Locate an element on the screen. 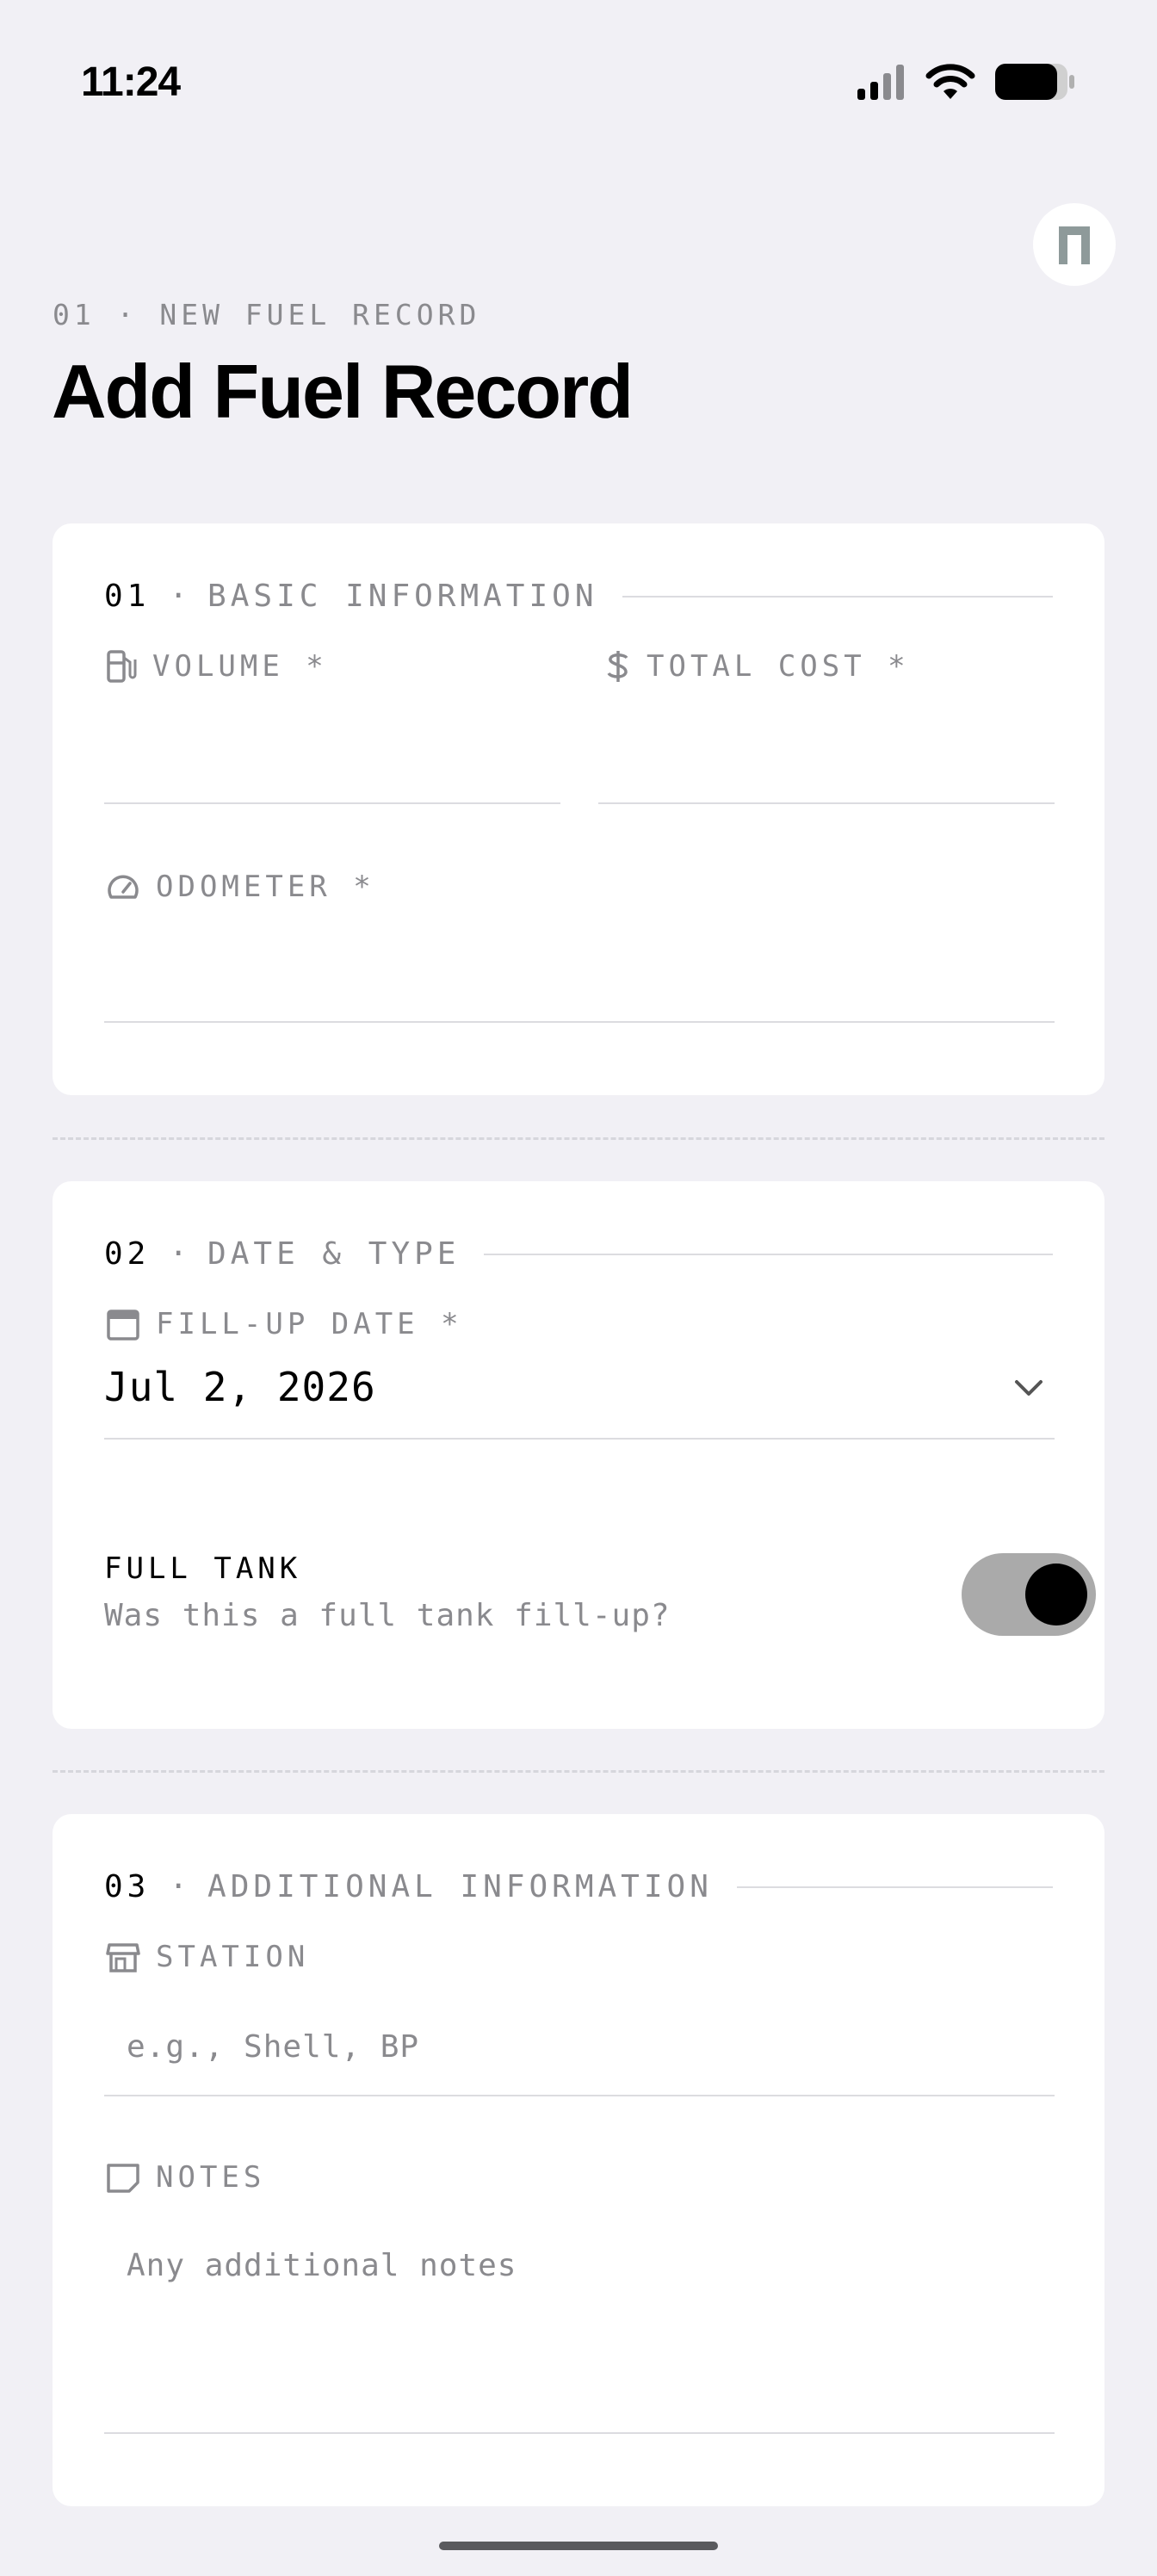 Image resolution: width=1157 pixels, height=2576 pixels. toggle-knob is located at coordinates (1056, 1595).